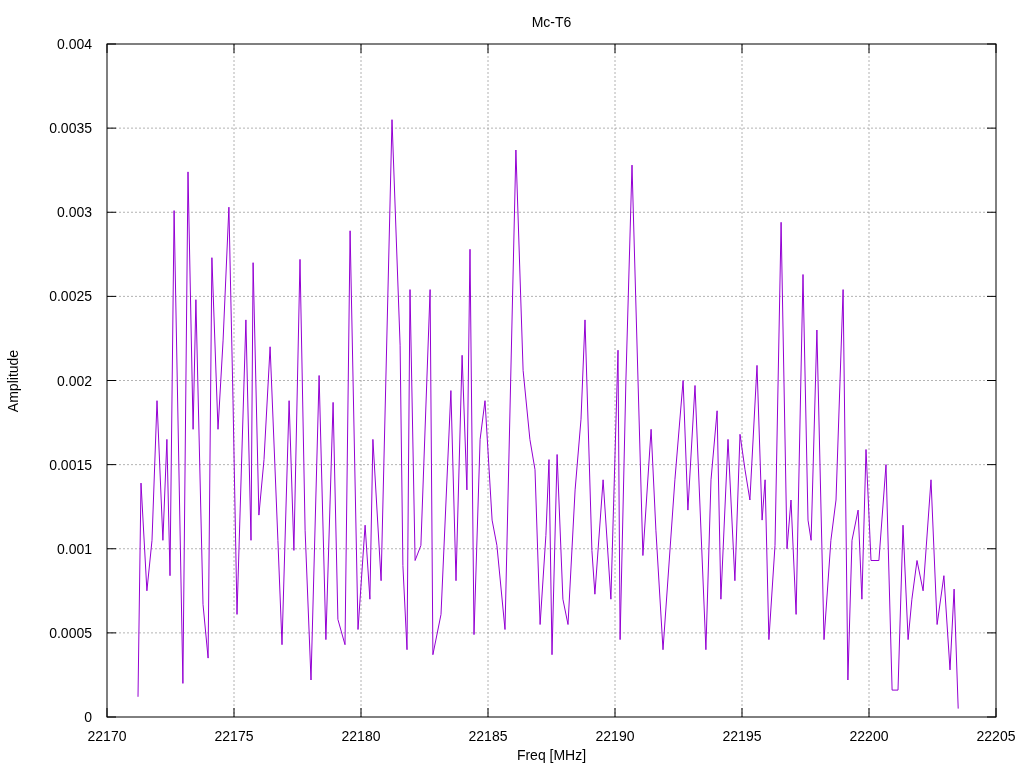  What do you see at coordinates (234, 736) in the screenshot?
I see `tick-label: 22175` at bounding box center [234, 736].